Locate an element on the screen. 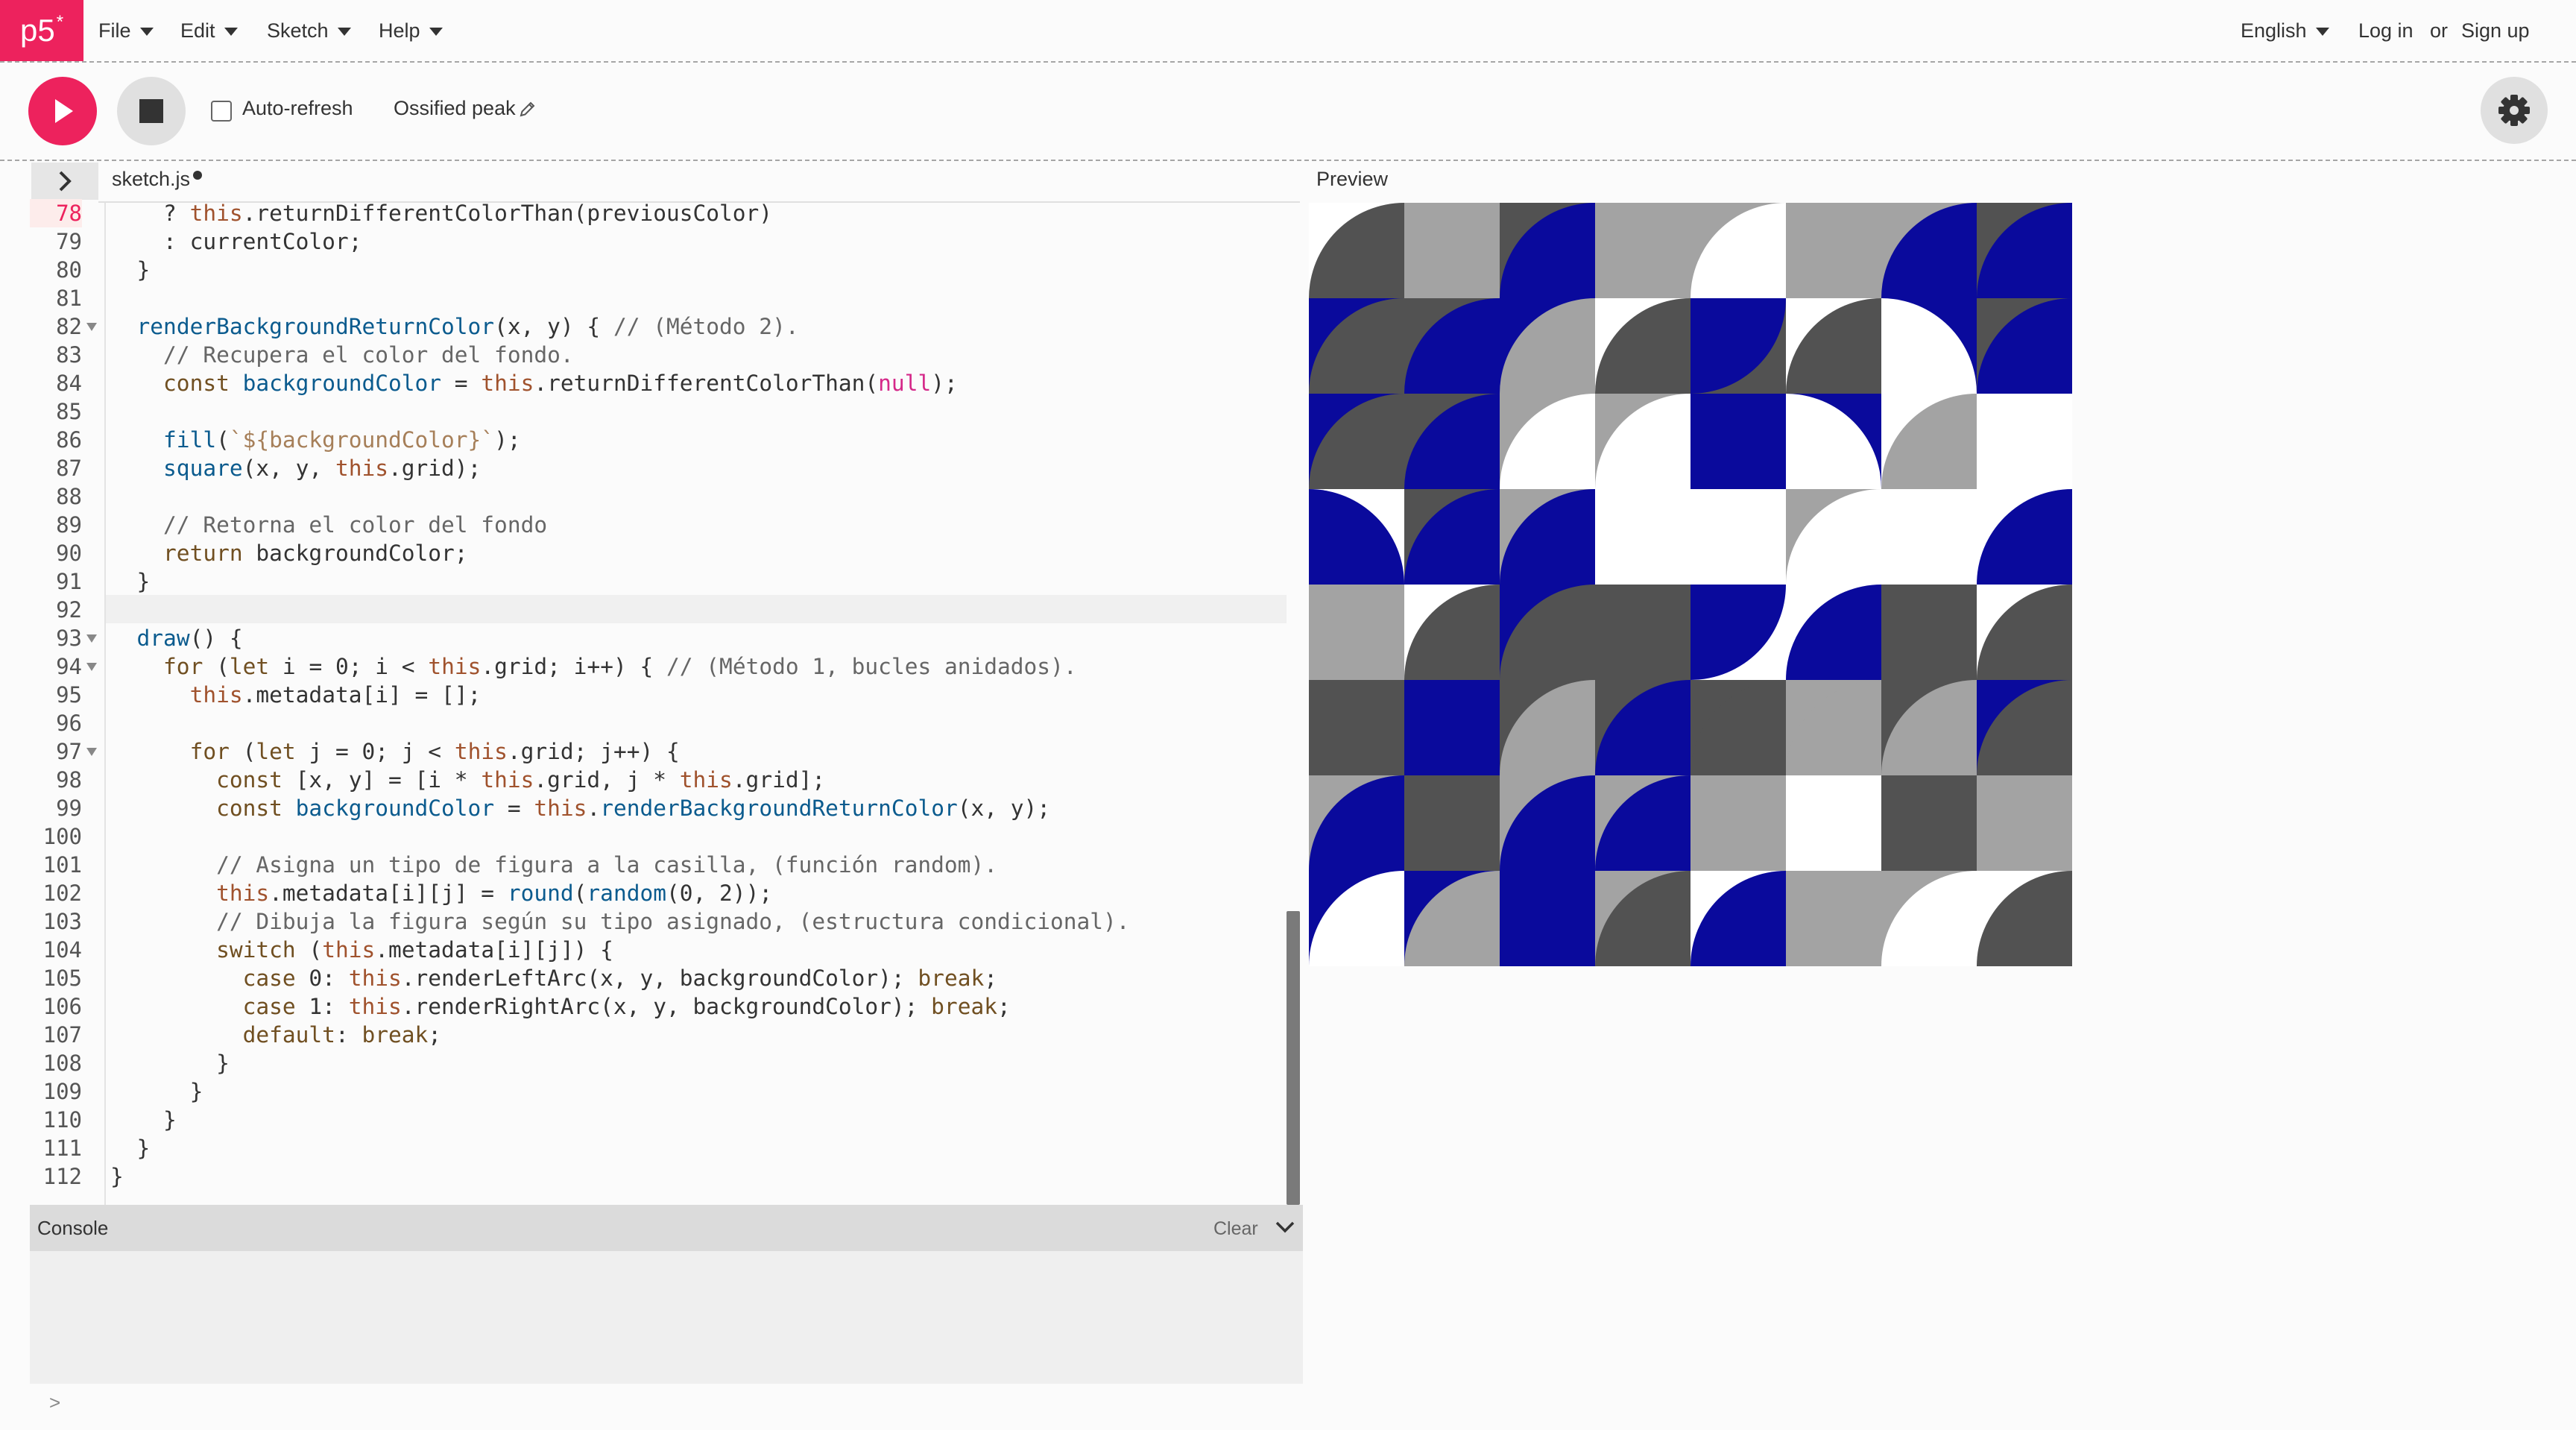 The image size is (2576, 1430). code-line: default: break; is located at coordinates (275, 1035).